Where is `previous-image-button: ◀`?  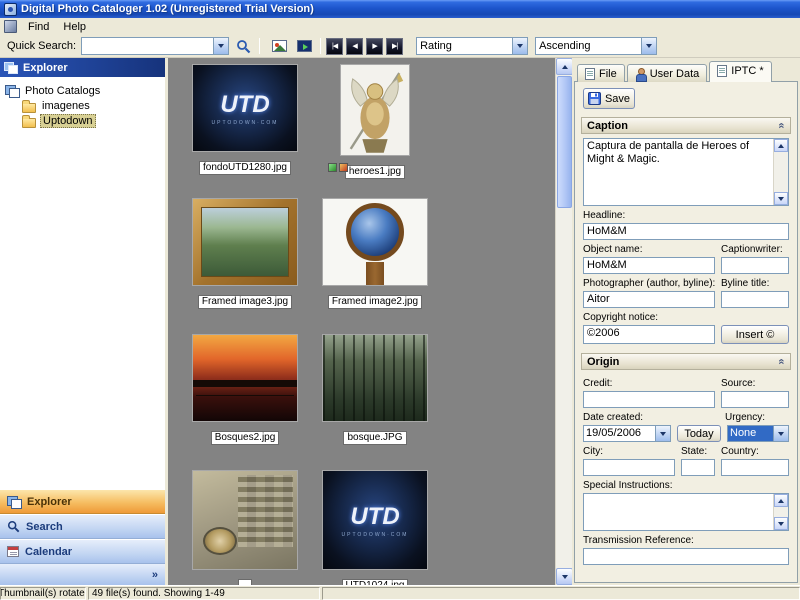 previous-image-button: ◀ is located at coordinates (355, 46).